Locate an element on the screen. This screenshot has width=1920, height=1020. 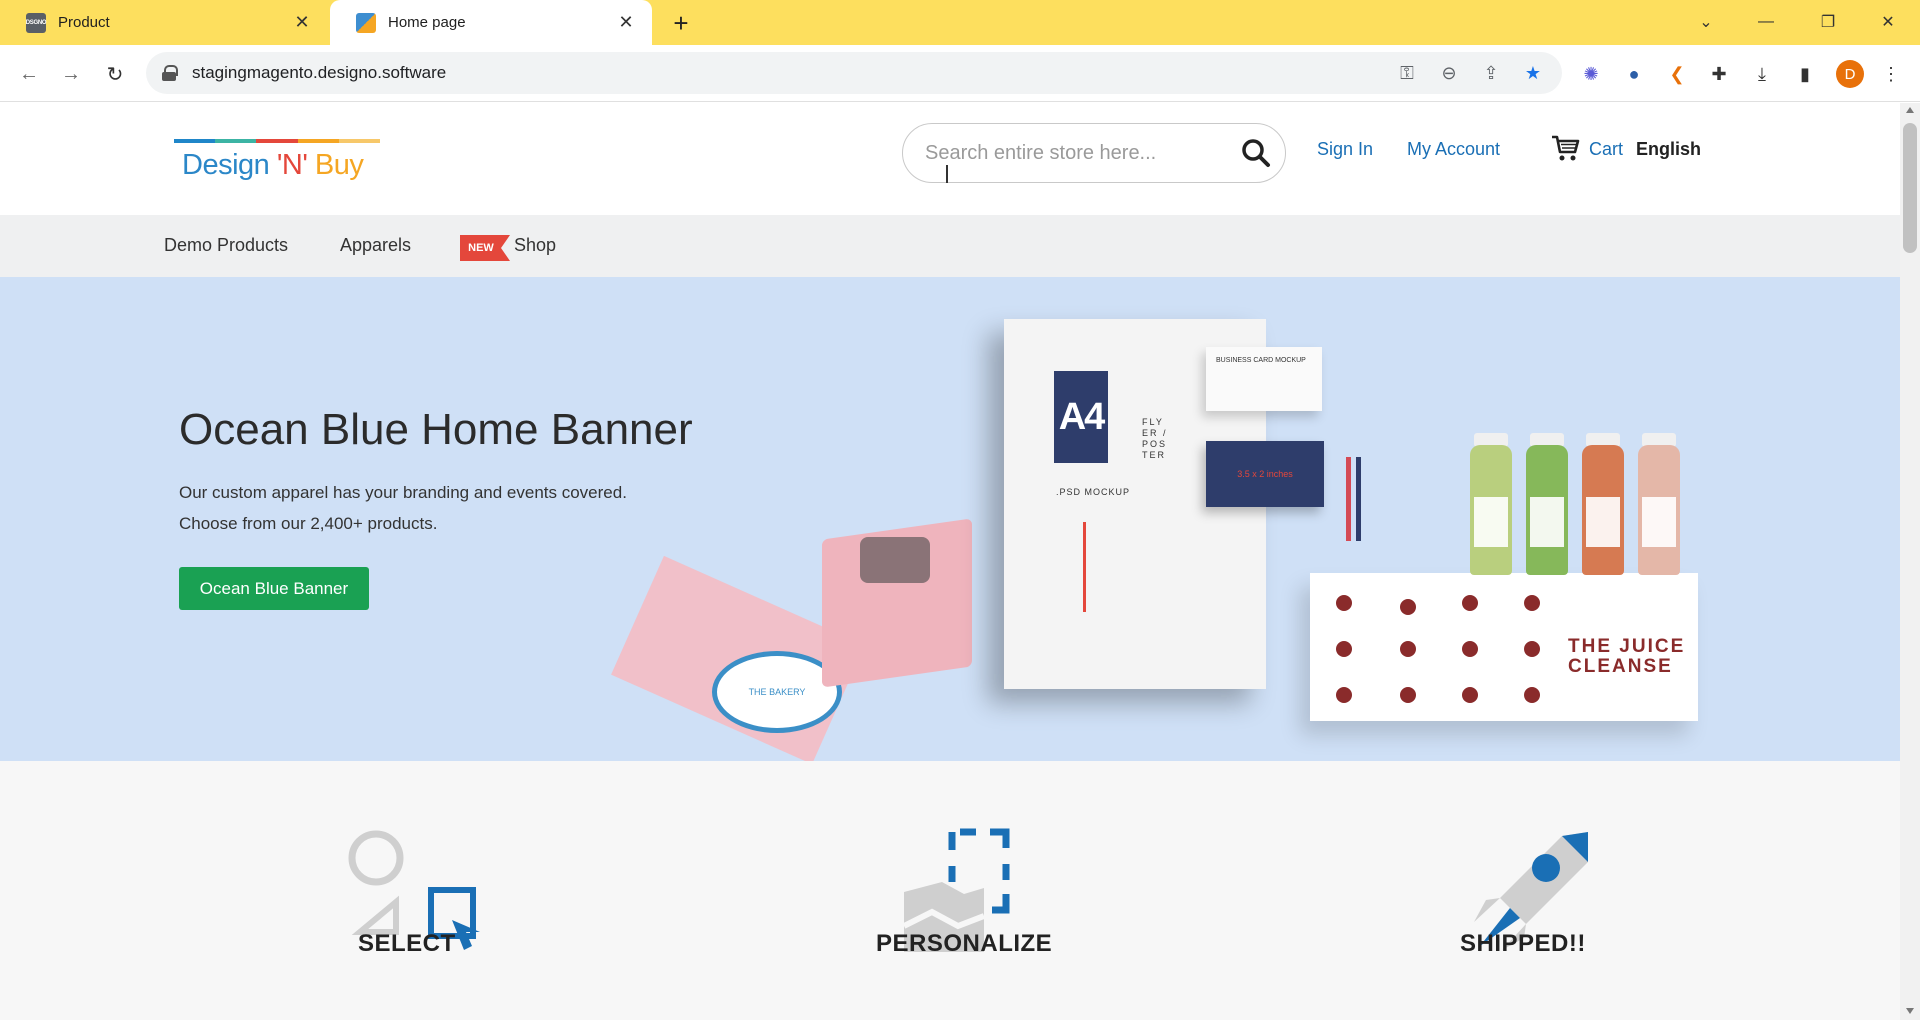
tree-icon is located at coordinates (1470, 695).